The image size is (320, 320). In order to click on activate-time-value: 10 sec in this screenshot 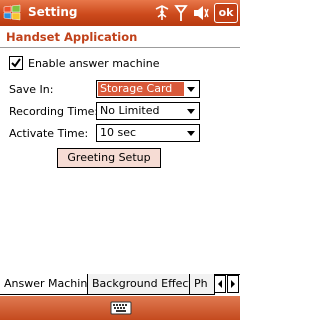, I will do `click(118, 132)`.